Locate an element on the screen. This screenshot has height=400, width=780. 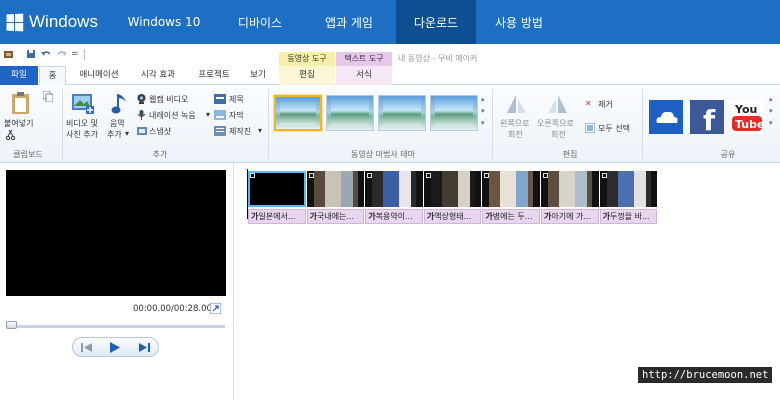
fullscreen-icon is located at coordinates (215, 308).